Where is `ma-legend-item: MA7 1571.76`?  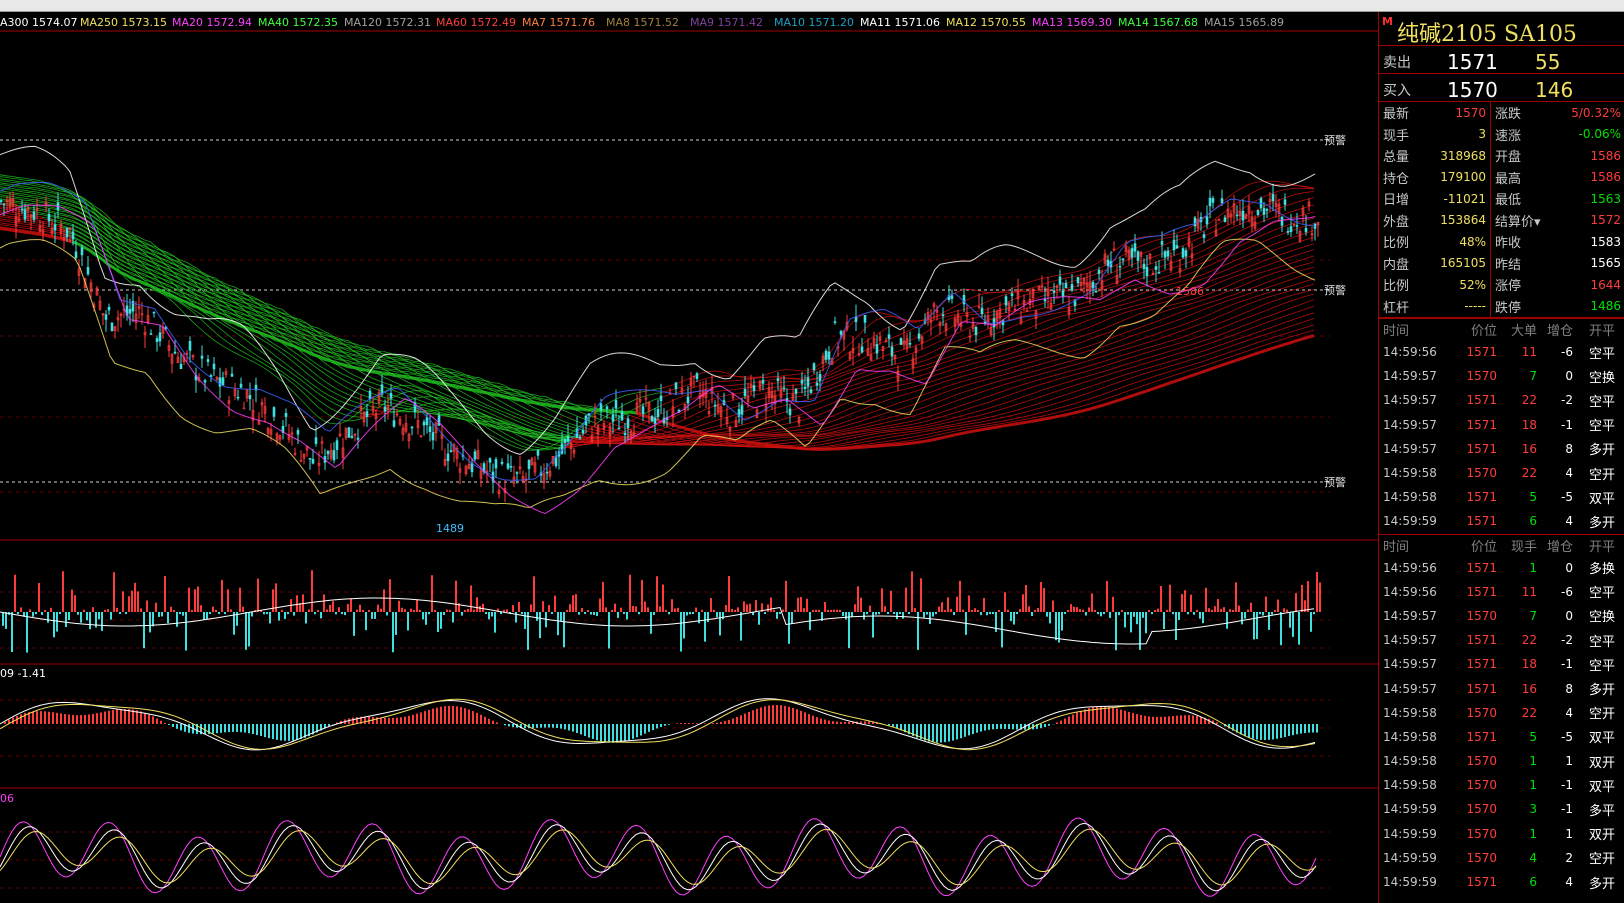 ma-legend-item: MA7 1571.76 is located at coordinates (558, 22).